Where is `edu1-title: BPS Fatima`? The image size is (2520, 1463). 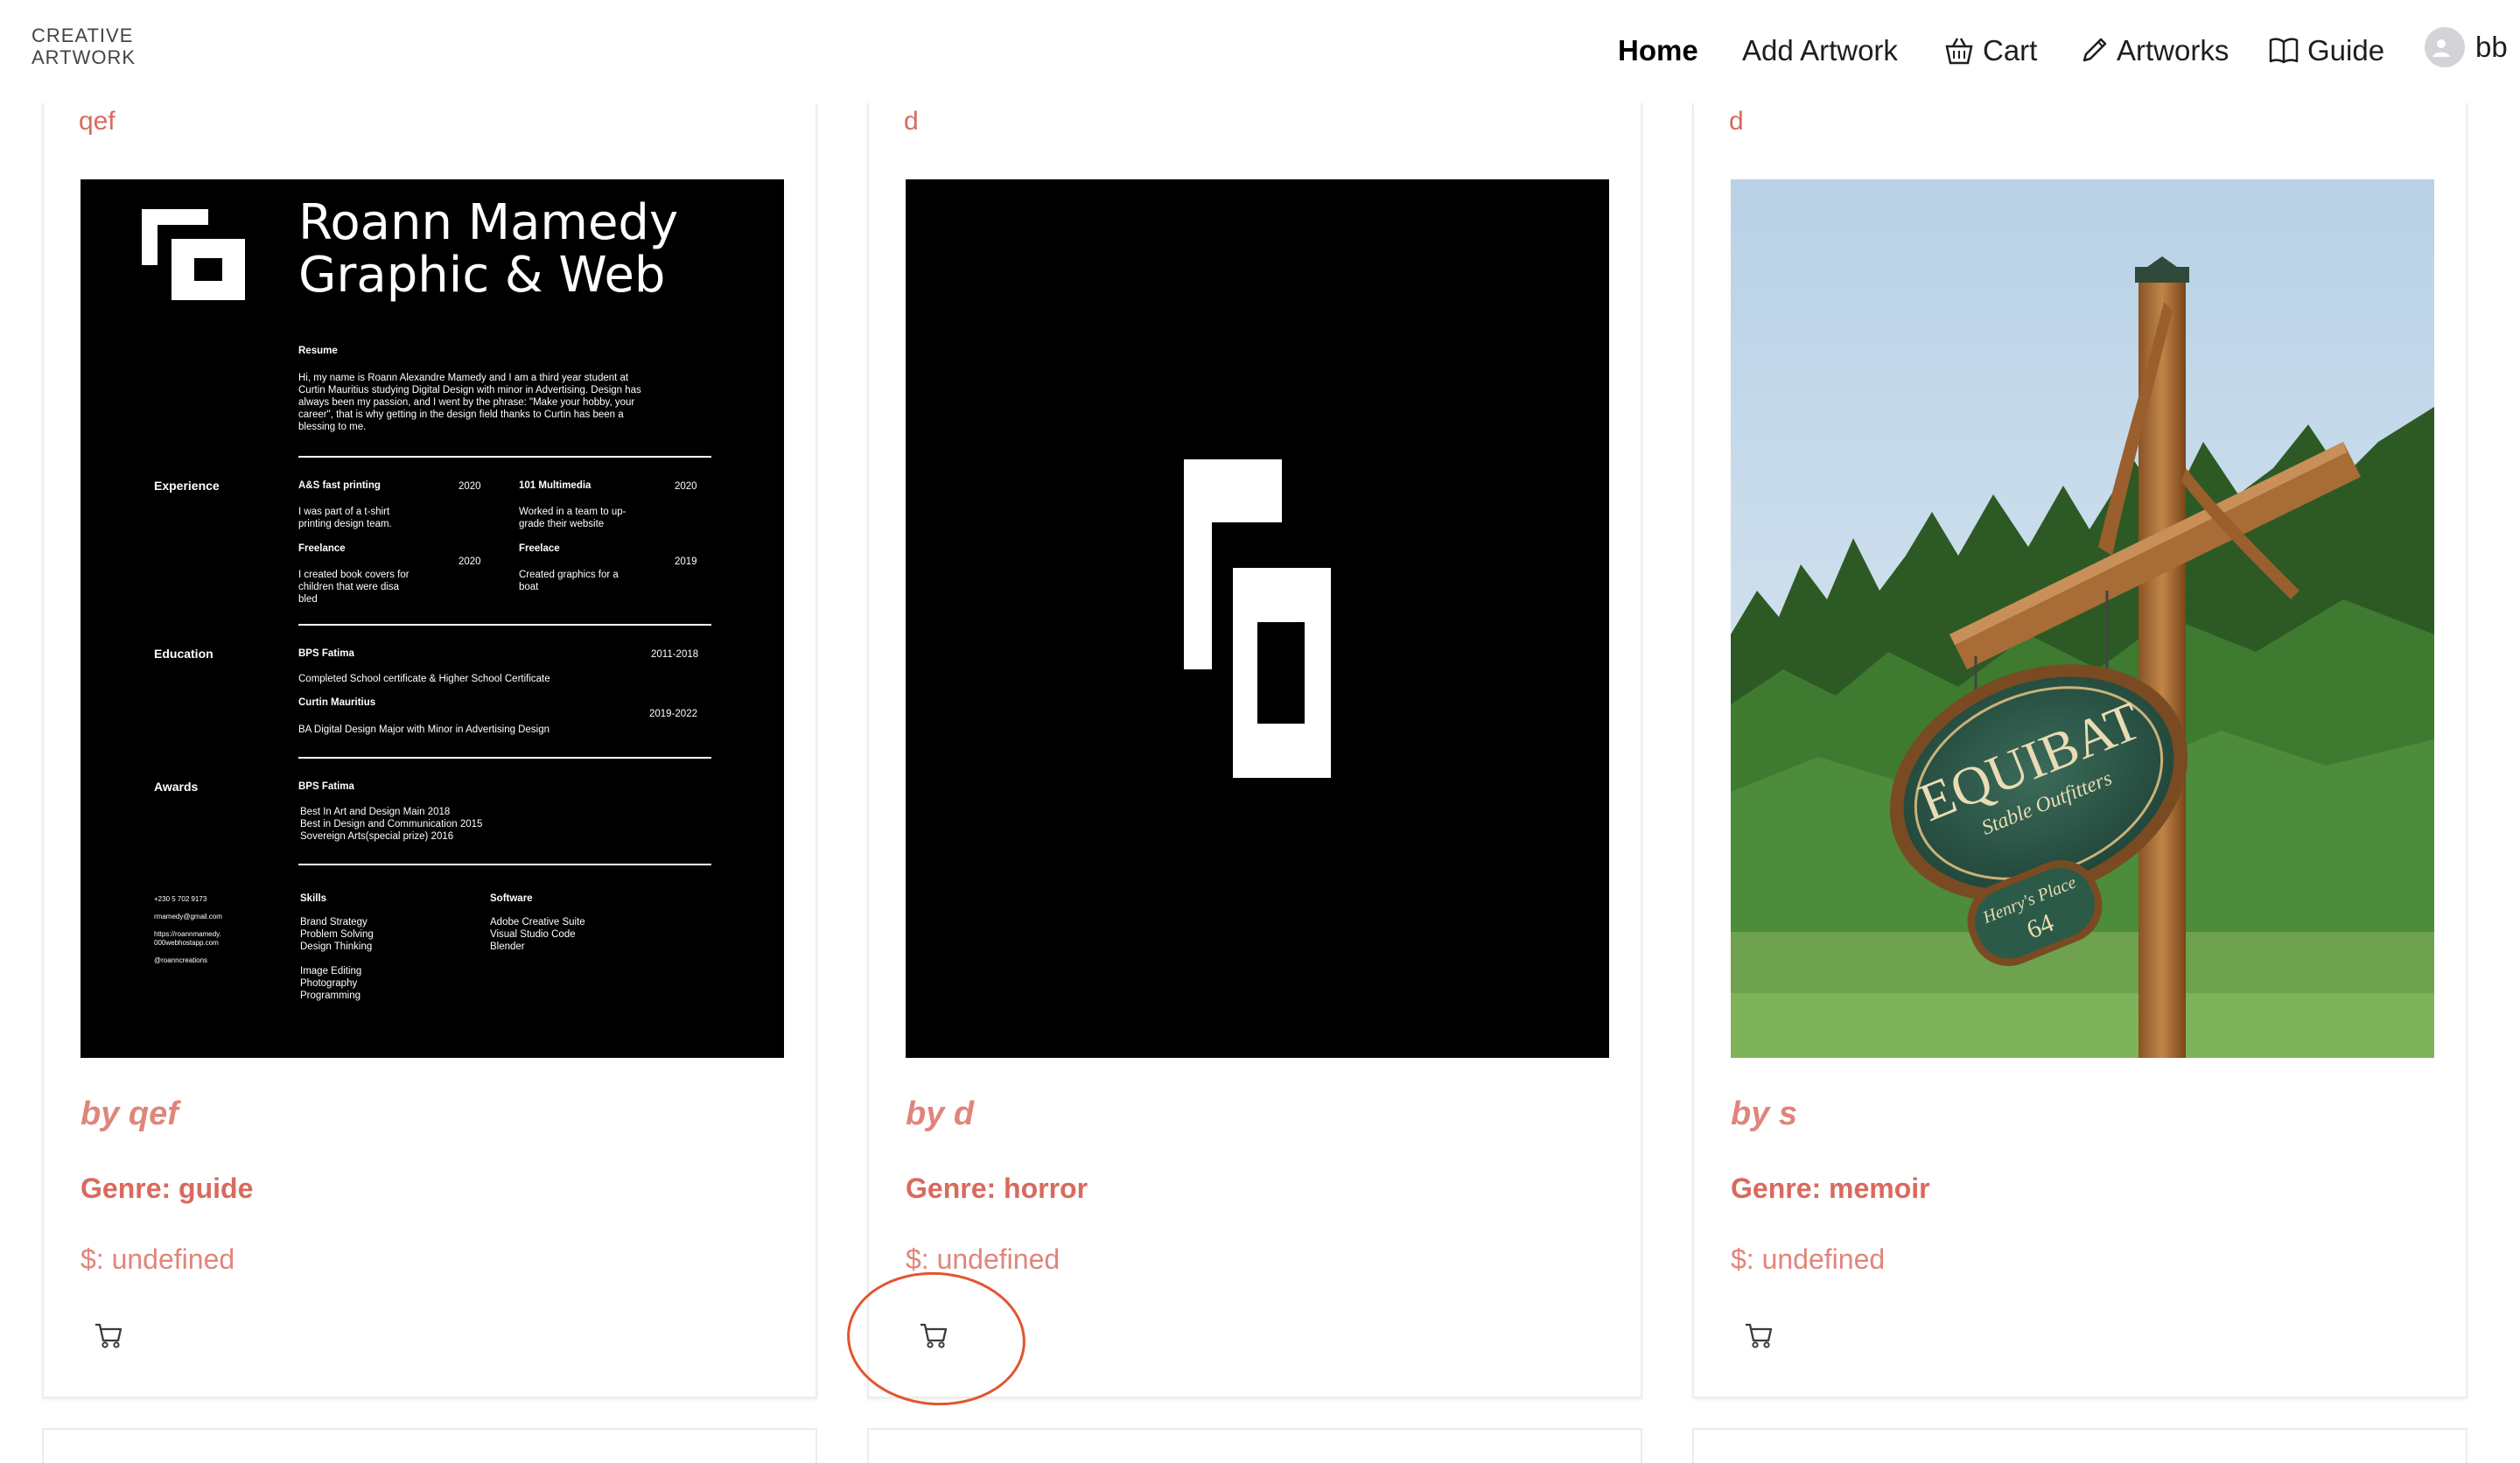 edu1-title: BPS Fatima is located at coordinates (326, 653).